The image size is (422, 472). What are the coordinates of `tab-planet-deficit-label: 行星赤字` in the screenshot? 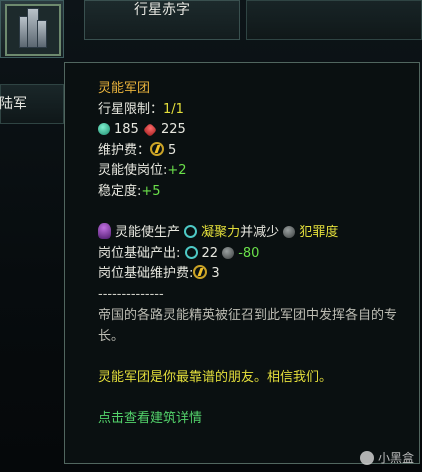 It's located at (162, 10).